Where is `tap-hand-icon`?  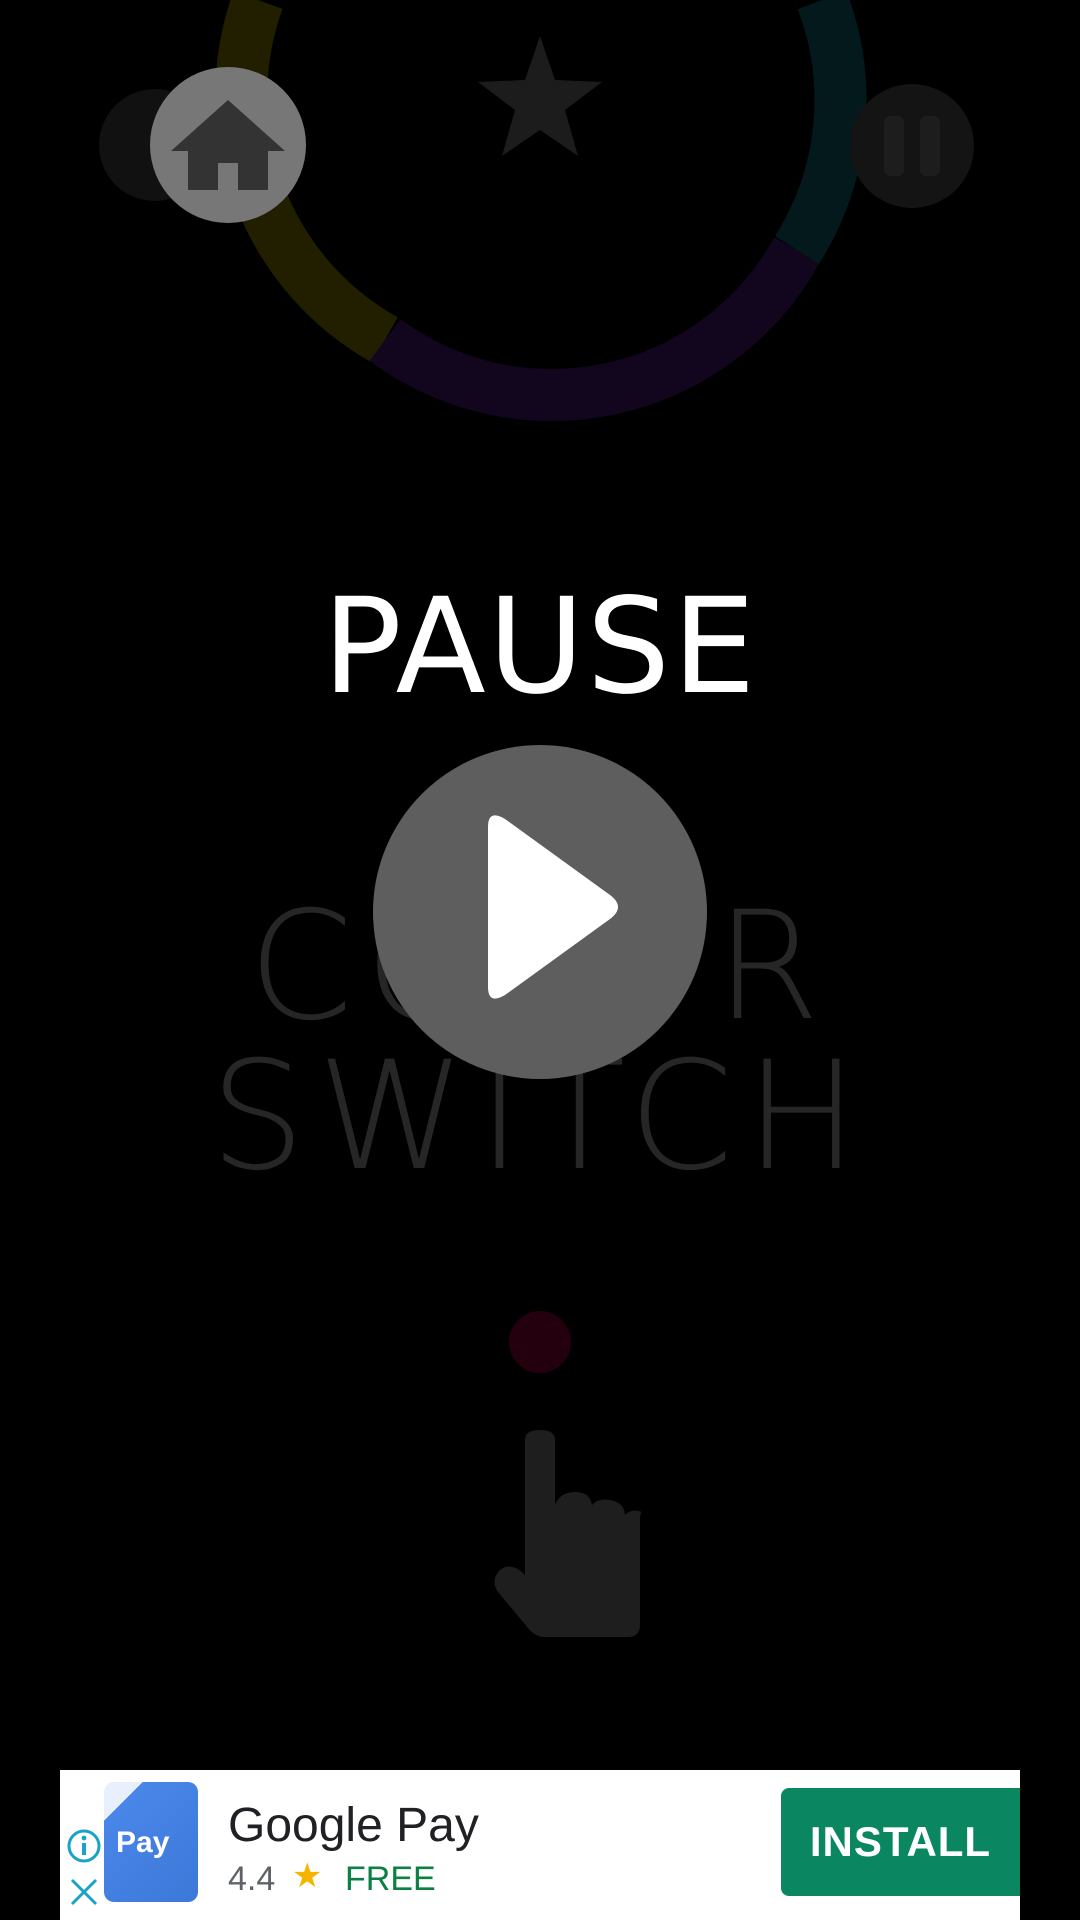 tap-hand-icon is located at coordinates (568, 1533).